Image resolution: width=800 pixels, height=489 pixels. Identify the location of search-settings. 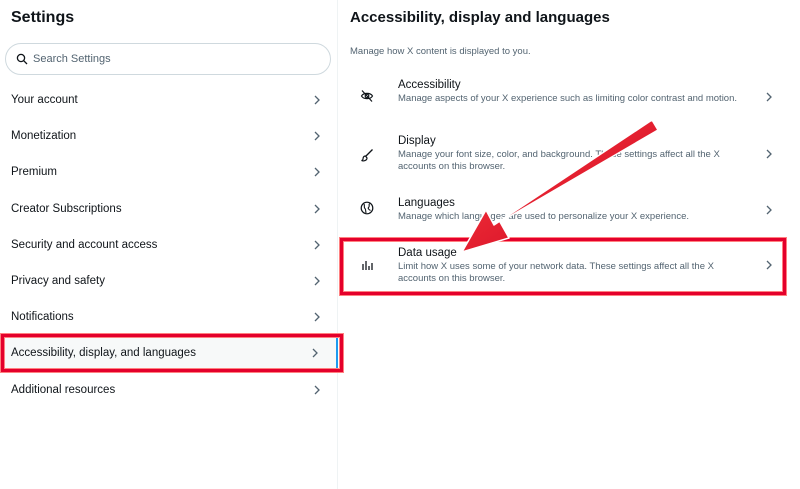
(168, 59).